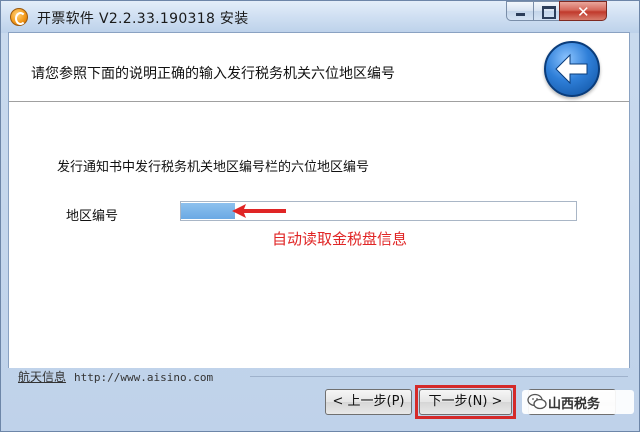  I want to click on footer-brand: 航天信息, so click(42, 377).